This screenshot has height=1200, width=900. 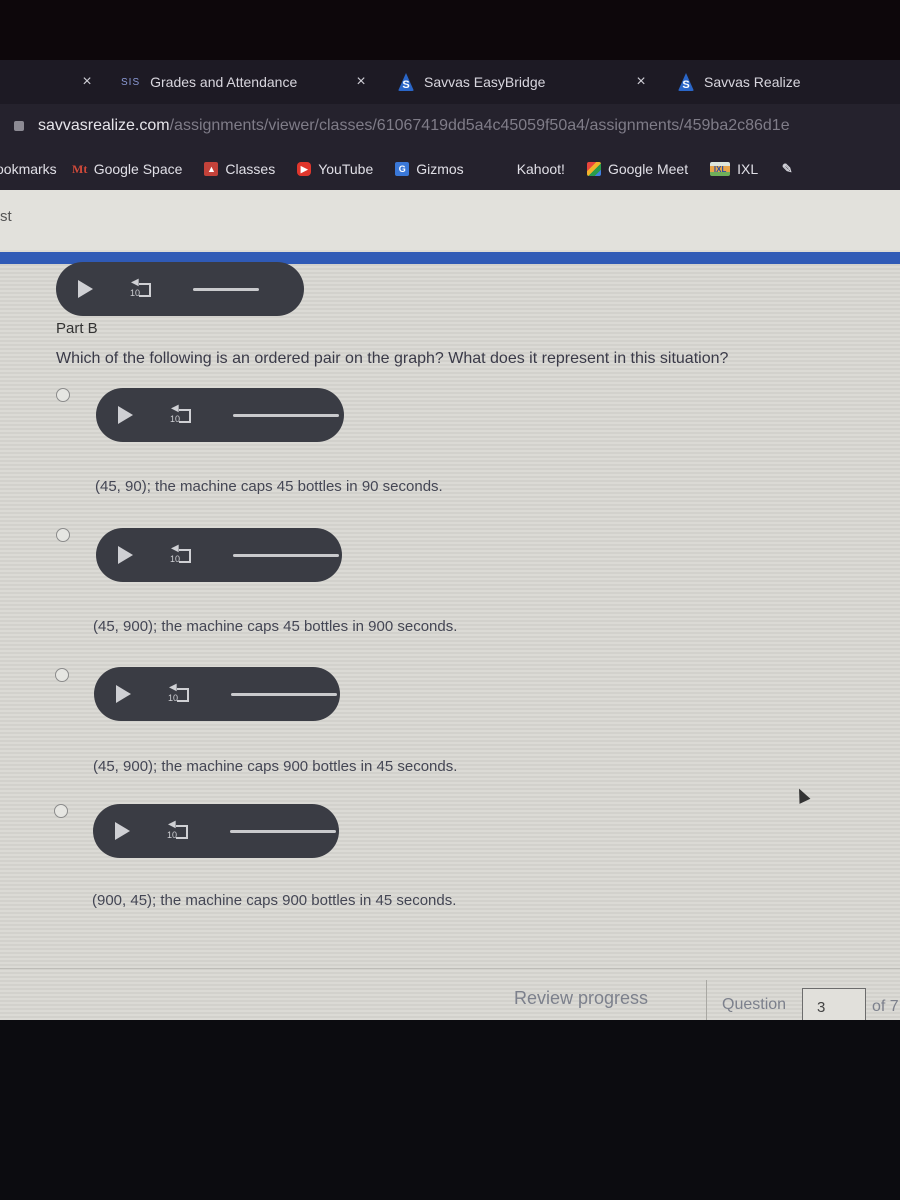 I want to click on bookmark-gizmos: G Gizmos, so click(x=429, y=169).